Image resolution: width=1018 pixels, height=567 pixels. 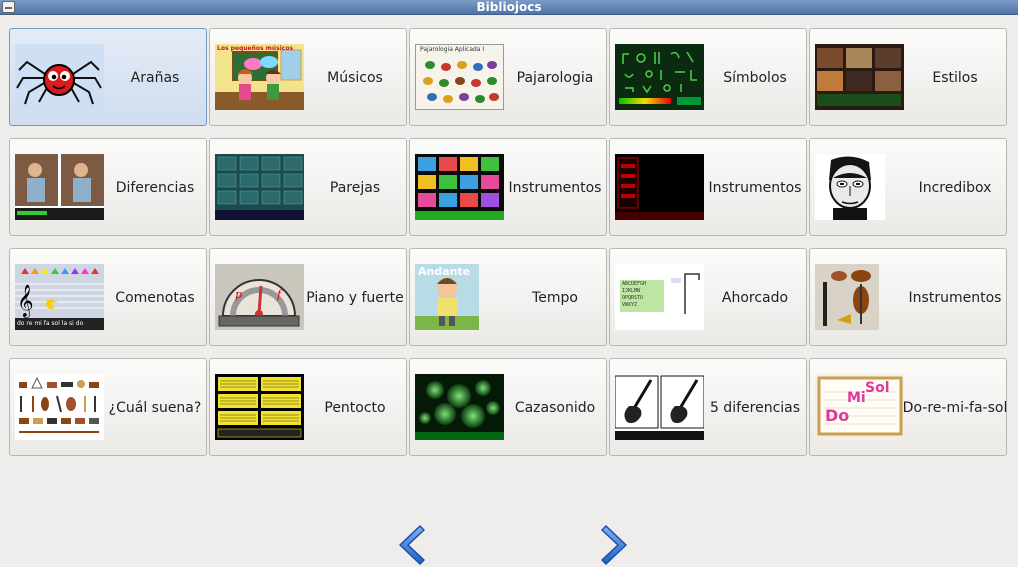 What do you see at coordinates (955, 408) in the screenshot?
I see `tile-label: Do-re-mi-fa-sol` at bounding box center [955, 408].